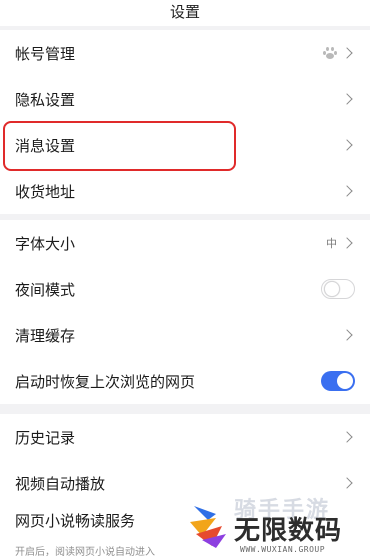 Image resolution: width=370 pixels, height=560 pixels. Describe the element at coordinates (338, 381) in the screenshot. I see `restore-last-page-toggle` at that location.